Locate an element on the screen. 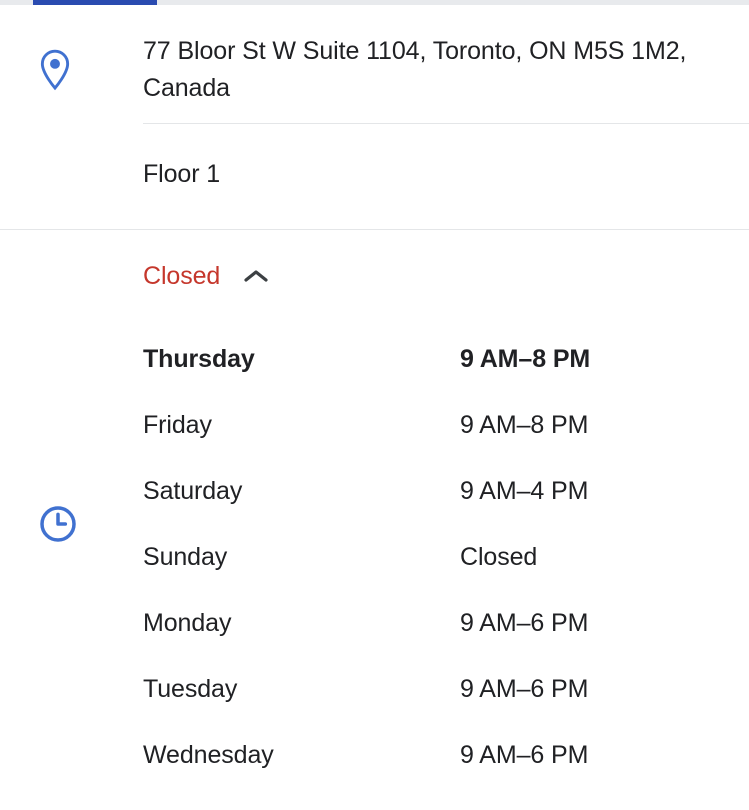 The image size is (749, 810). status-badge: Closed is located at coordinates (182, 275).